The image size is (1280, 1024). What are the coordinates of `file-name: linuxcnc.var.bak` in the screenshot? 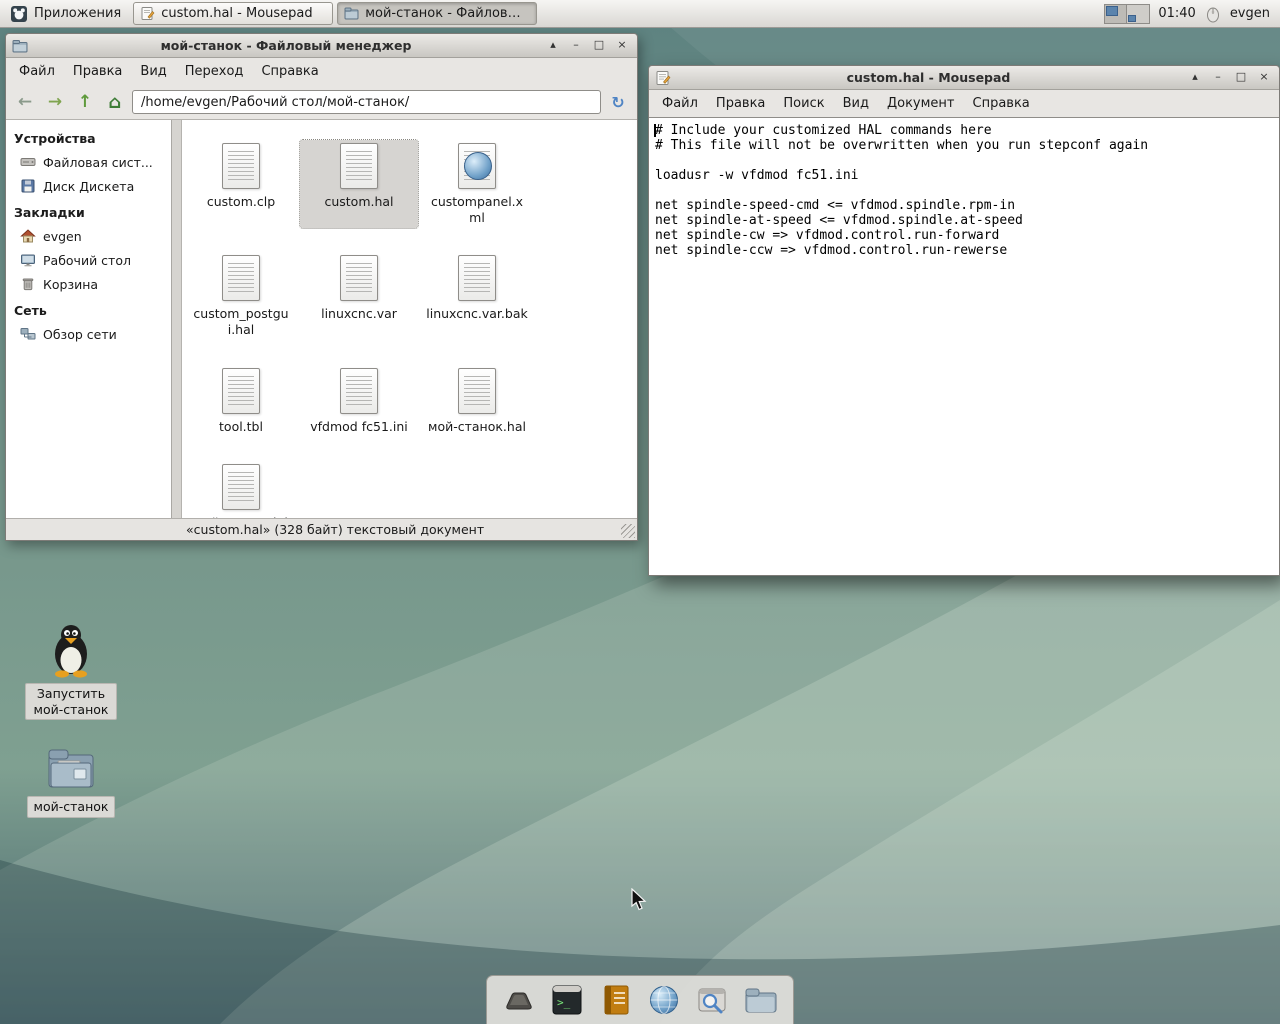 It's located at (477, 314).